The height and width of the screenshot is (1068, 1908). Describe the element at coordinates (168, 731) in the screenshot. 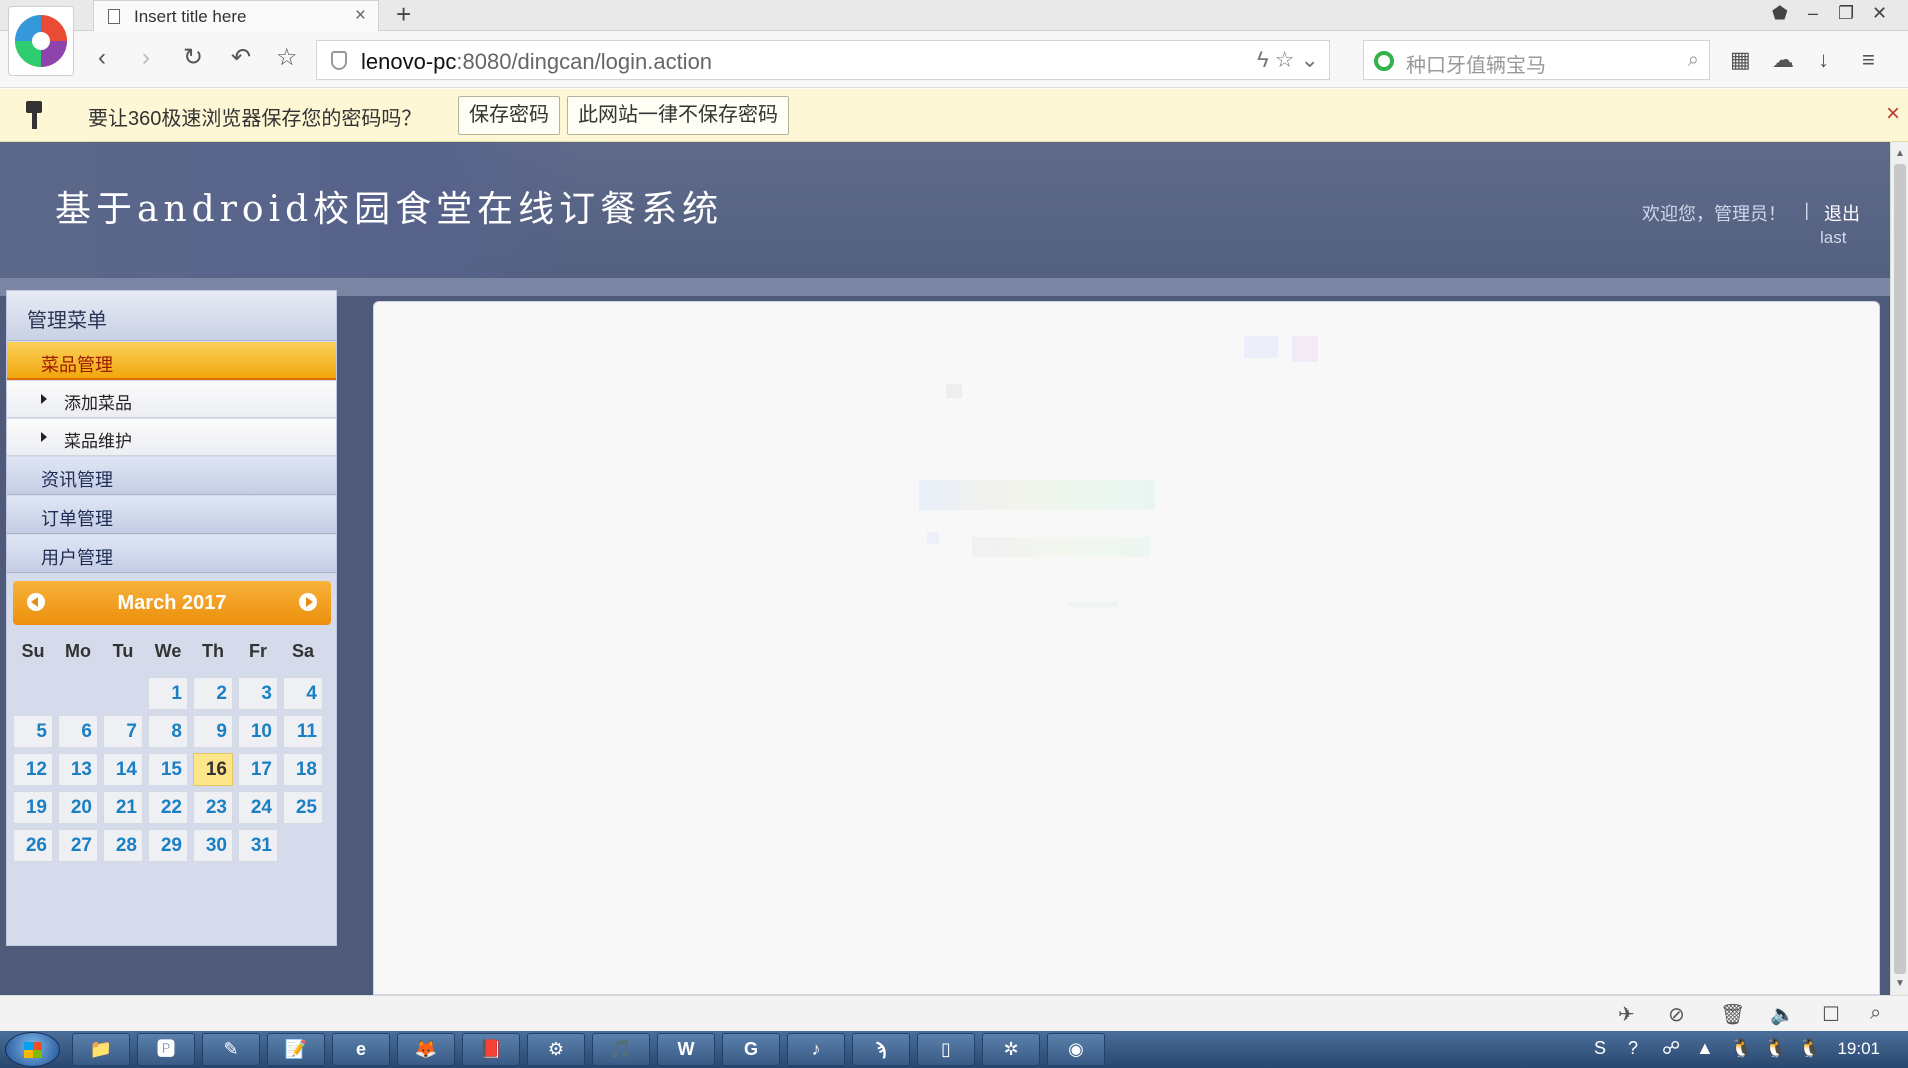

I see `calendar-day: 8` at that location.